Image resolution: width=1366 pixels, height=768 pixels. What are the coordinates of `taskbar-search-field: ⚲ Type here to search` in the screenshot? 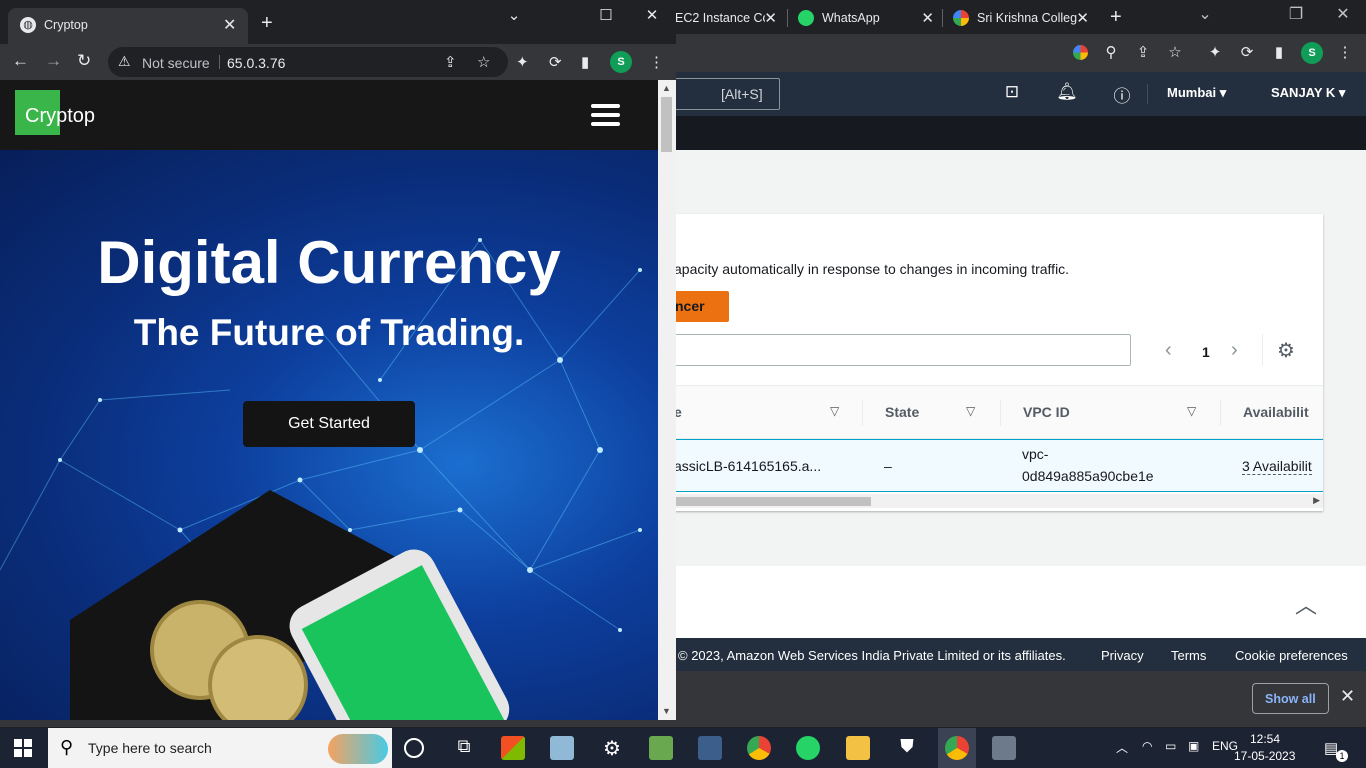 It's located at (220, 748).